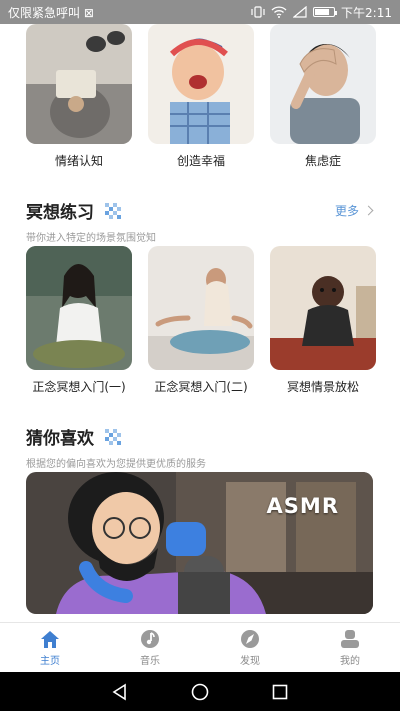 This screenshot has height=711, width=400. Describe the element at coordinates (201, 221) in the screenshot. I see `meditation-section-header: 冥想练习 更多 带你进入特定的场景氛围觉知` at that location.